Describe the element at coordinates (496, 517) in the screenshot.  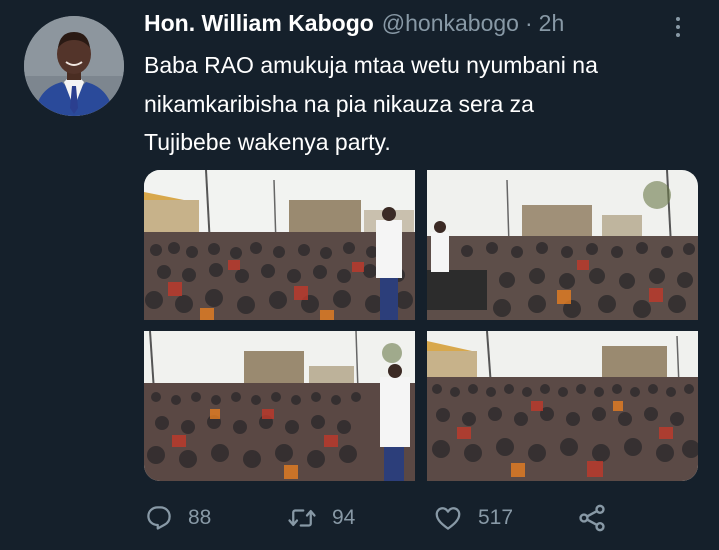
I see `like-count: 517` at that location.